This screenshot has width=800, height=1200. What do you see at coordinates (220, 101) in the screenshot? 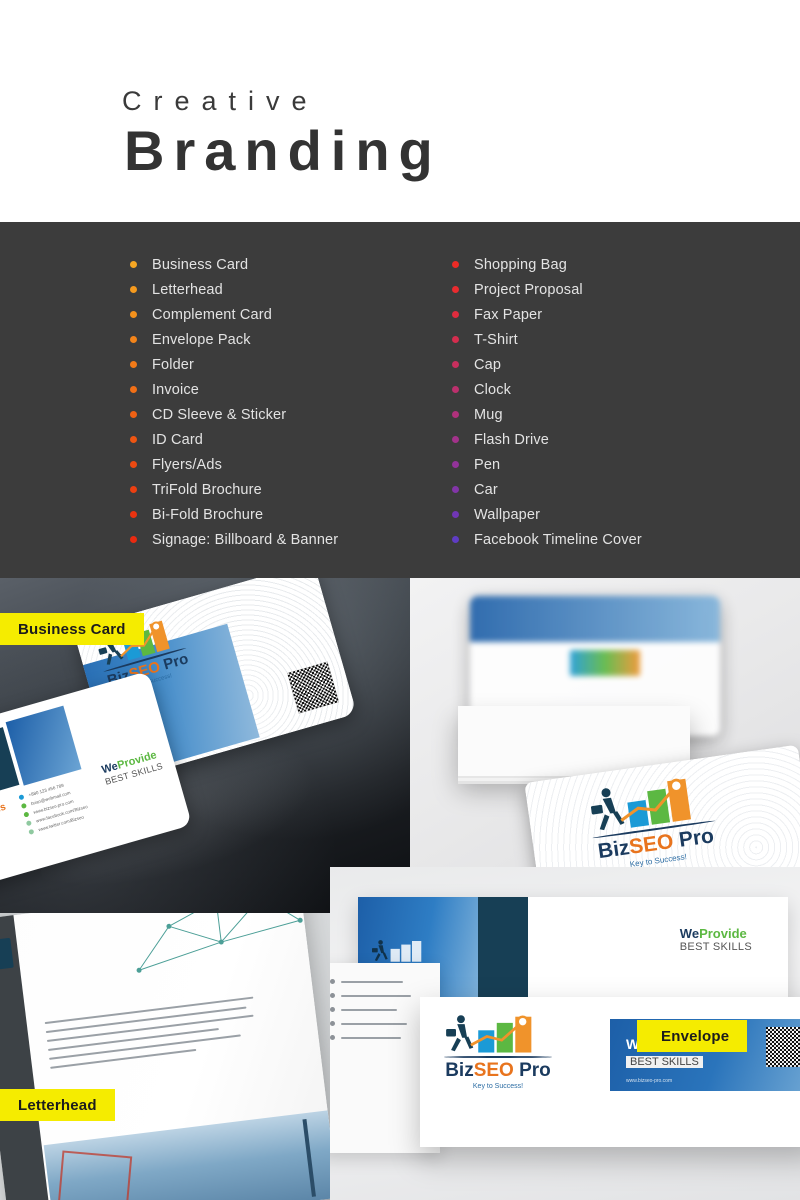
I see `page-eyebrow: Creative` at bounding box center [220, 101].